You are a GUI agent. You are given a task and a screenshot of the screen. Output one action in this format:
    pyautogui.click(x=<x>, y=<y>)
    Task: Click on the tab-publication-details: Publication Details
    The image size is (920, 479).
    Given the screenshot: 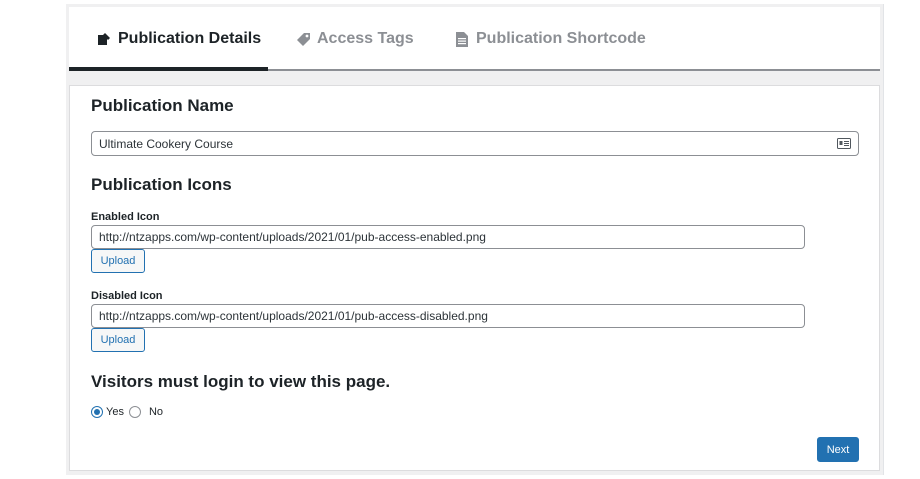 What is the action you would take?
    pyautogui.click(x=178, y=39)
    